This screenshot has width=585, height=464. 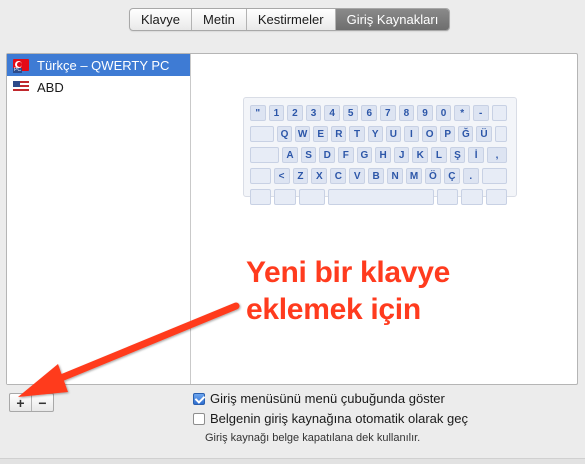 I want to click on tab-keyboard: Klavye, so click(x=161, y=19).